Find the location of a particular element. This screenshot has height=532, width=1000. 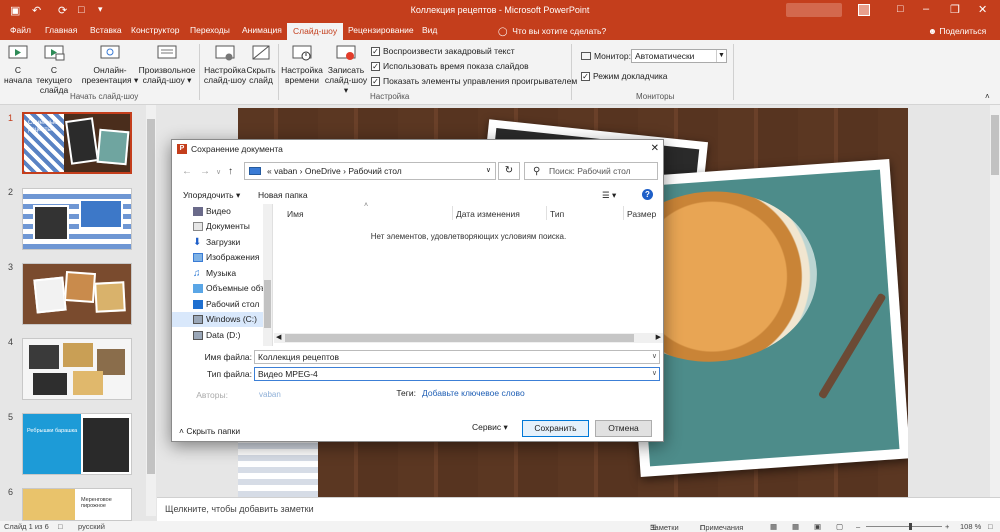

record-slideshow-button: Записать слайд-шоу ▾ is located at coordinates (346, 69).